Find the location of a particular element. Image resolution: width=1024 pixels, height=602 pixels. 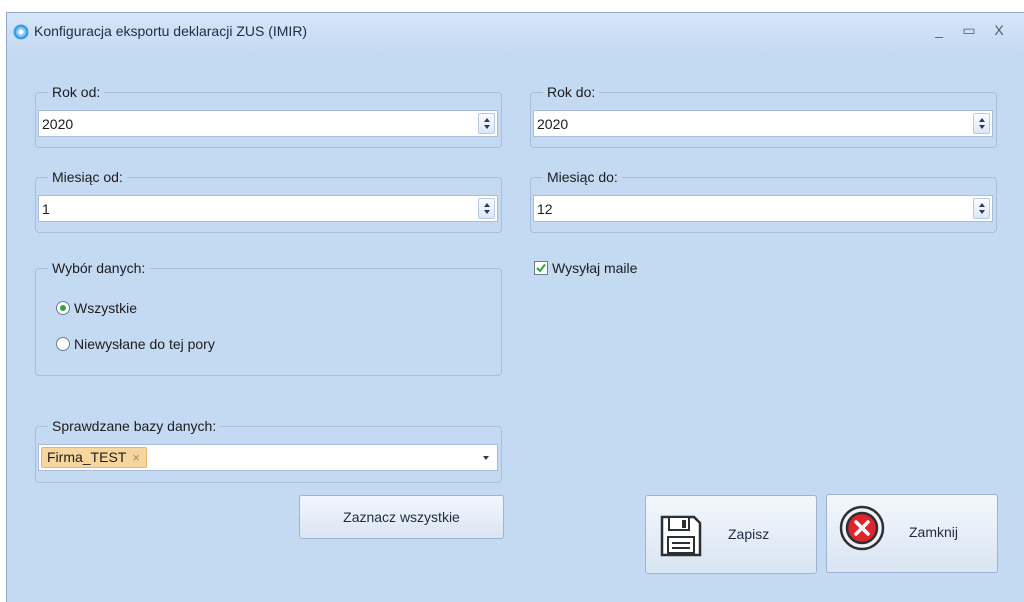

send-emails-checkbox is located at coordinates (541, 268).